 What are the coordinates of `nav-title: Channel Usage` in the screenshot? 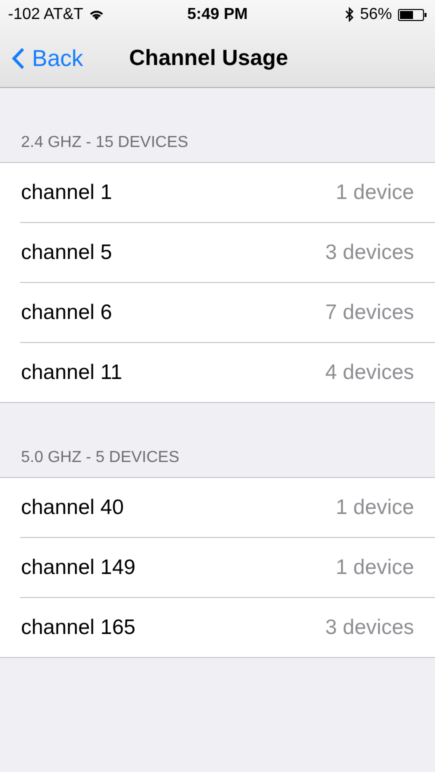 It's located at (208, 58).